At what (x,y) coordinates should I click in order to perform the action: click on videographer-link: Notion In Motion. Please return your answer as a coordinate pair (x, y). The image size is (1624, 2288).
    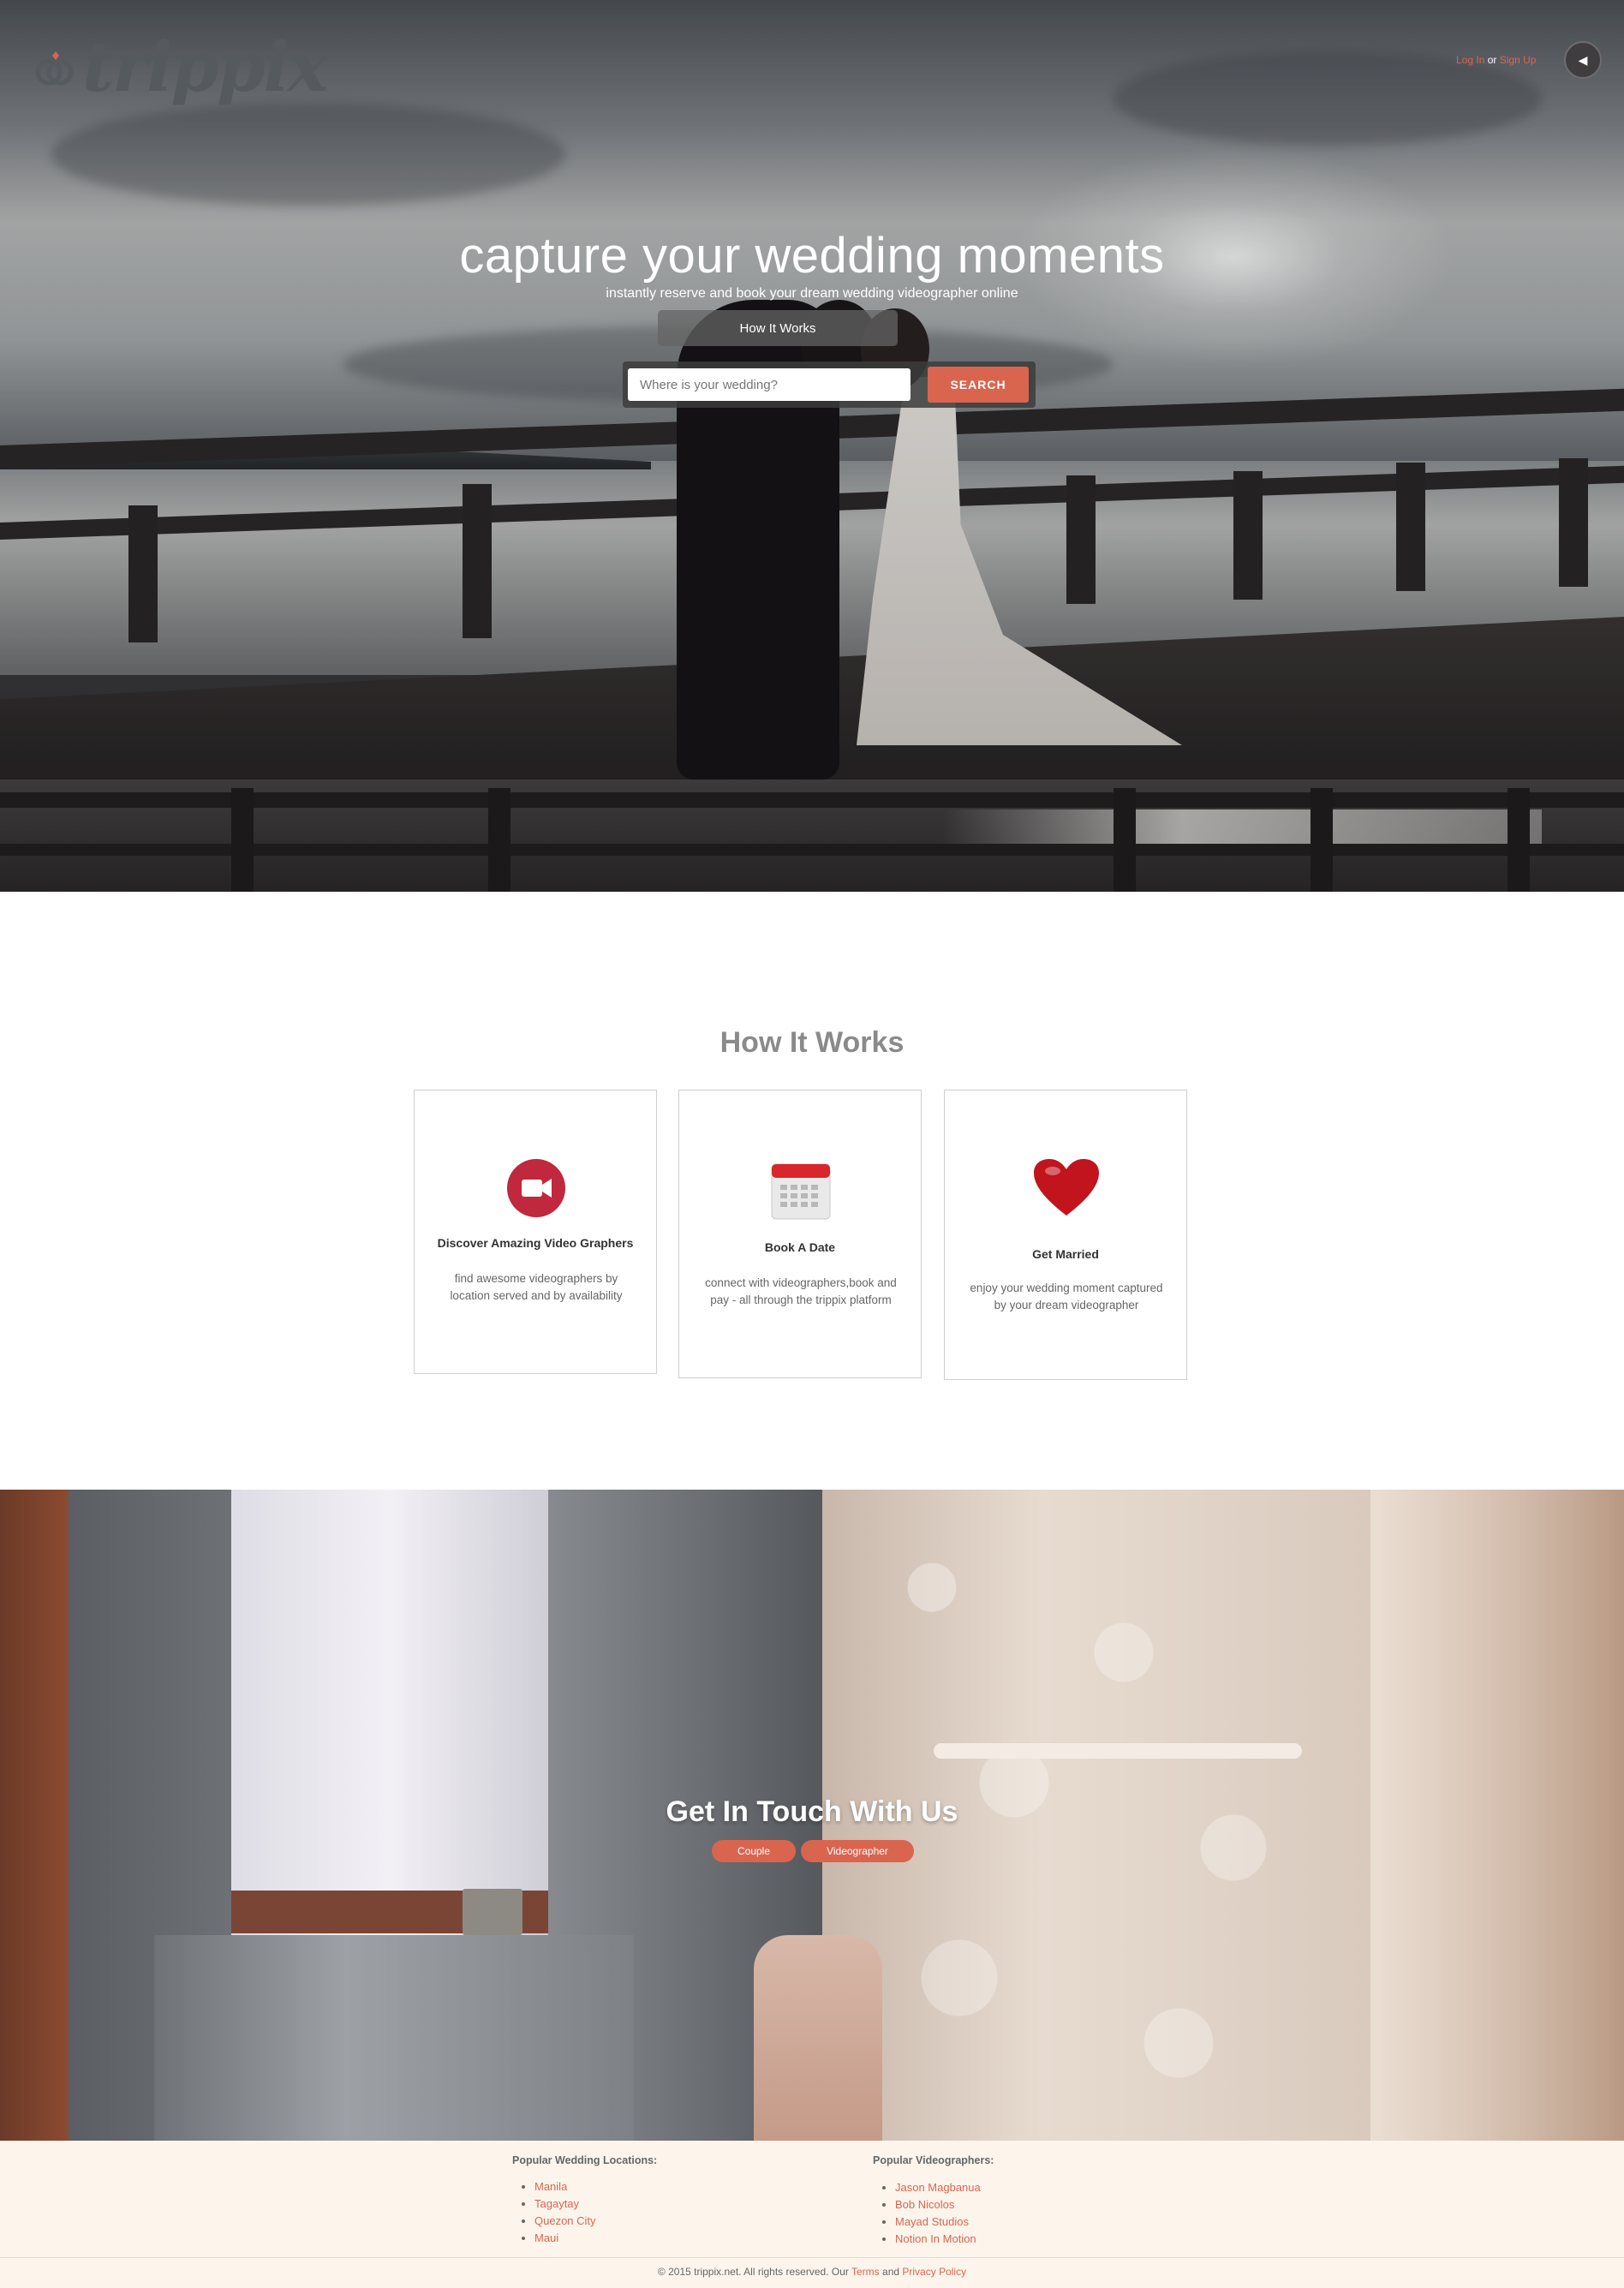
    Looking at the image, I should click on (935, 2238).